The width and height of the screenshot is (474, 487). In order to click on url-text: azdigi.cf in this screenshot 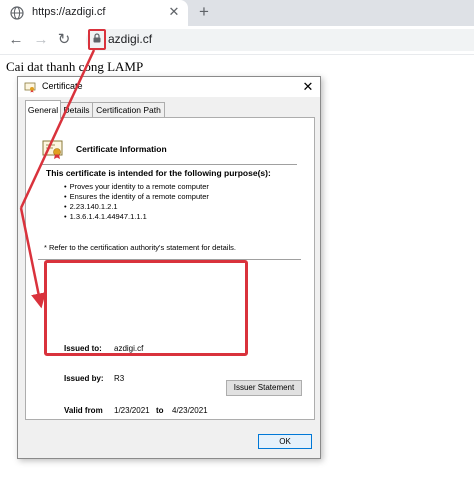, I will do `click(130, 39)`.